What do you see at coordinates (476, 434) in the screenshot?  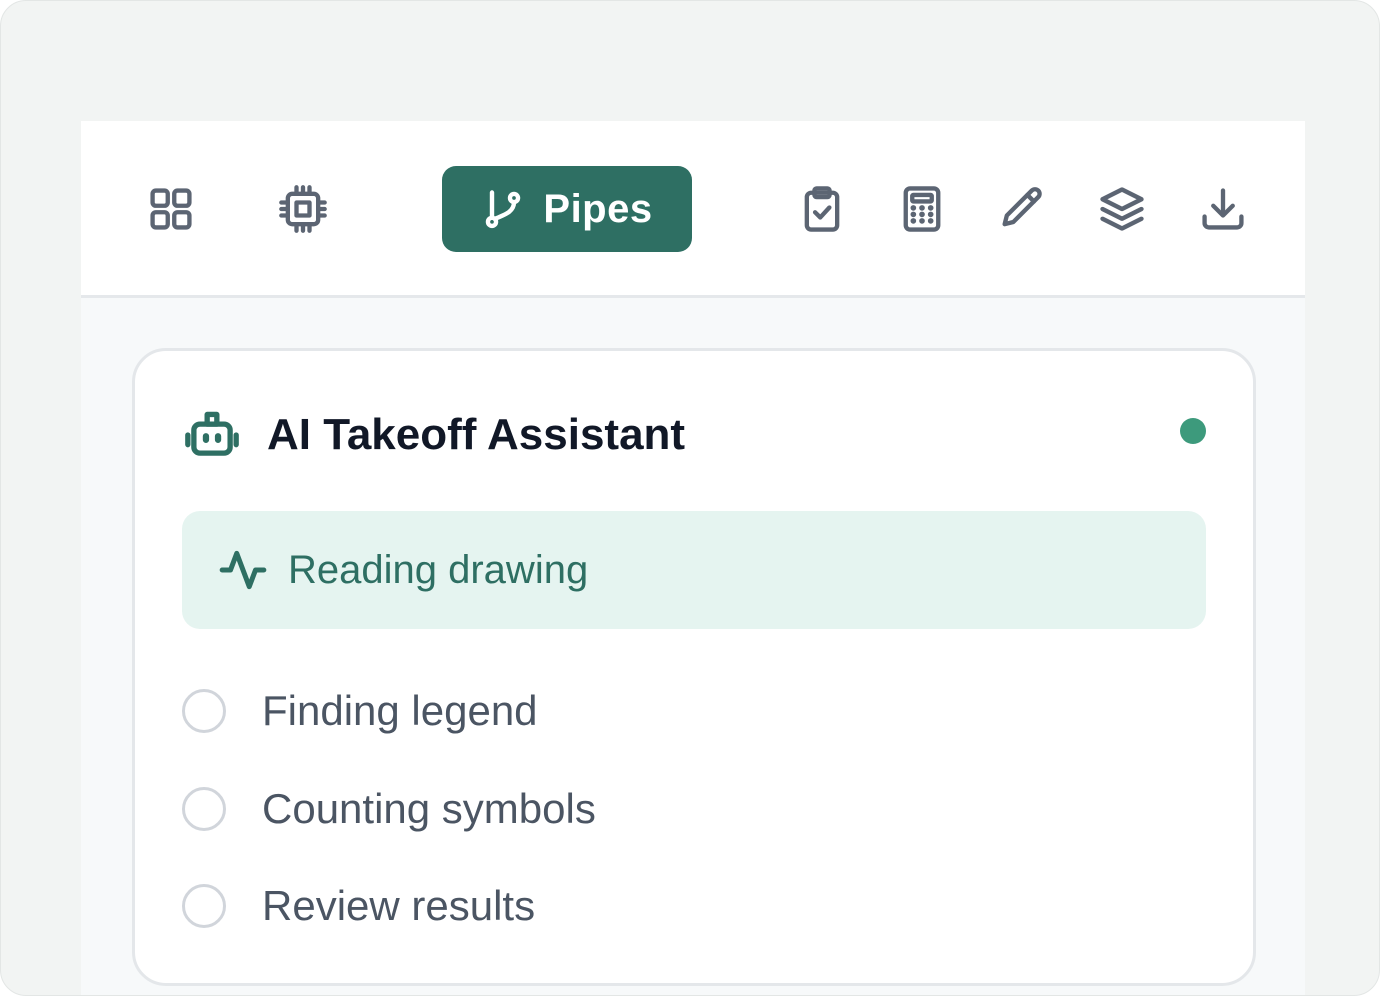 I see `assistant-title: AI Takeoff Assistant` at bounding box center [476, 434].